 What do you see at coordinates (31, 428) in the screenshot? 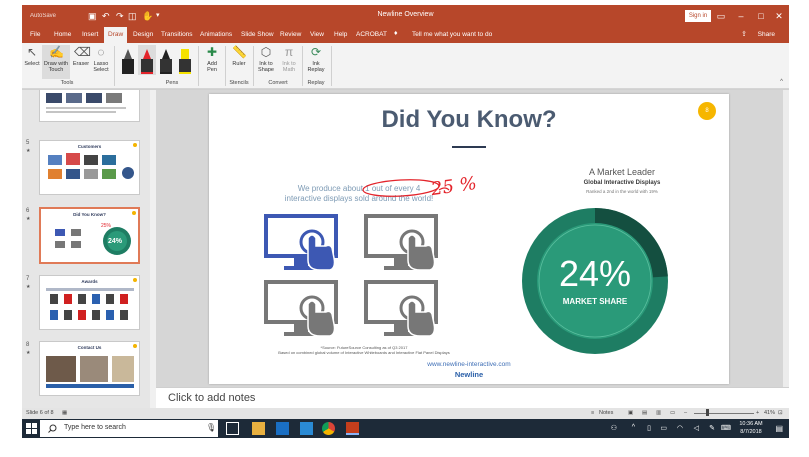
I see `windows-start-icon` at bounding box center [31, 428].